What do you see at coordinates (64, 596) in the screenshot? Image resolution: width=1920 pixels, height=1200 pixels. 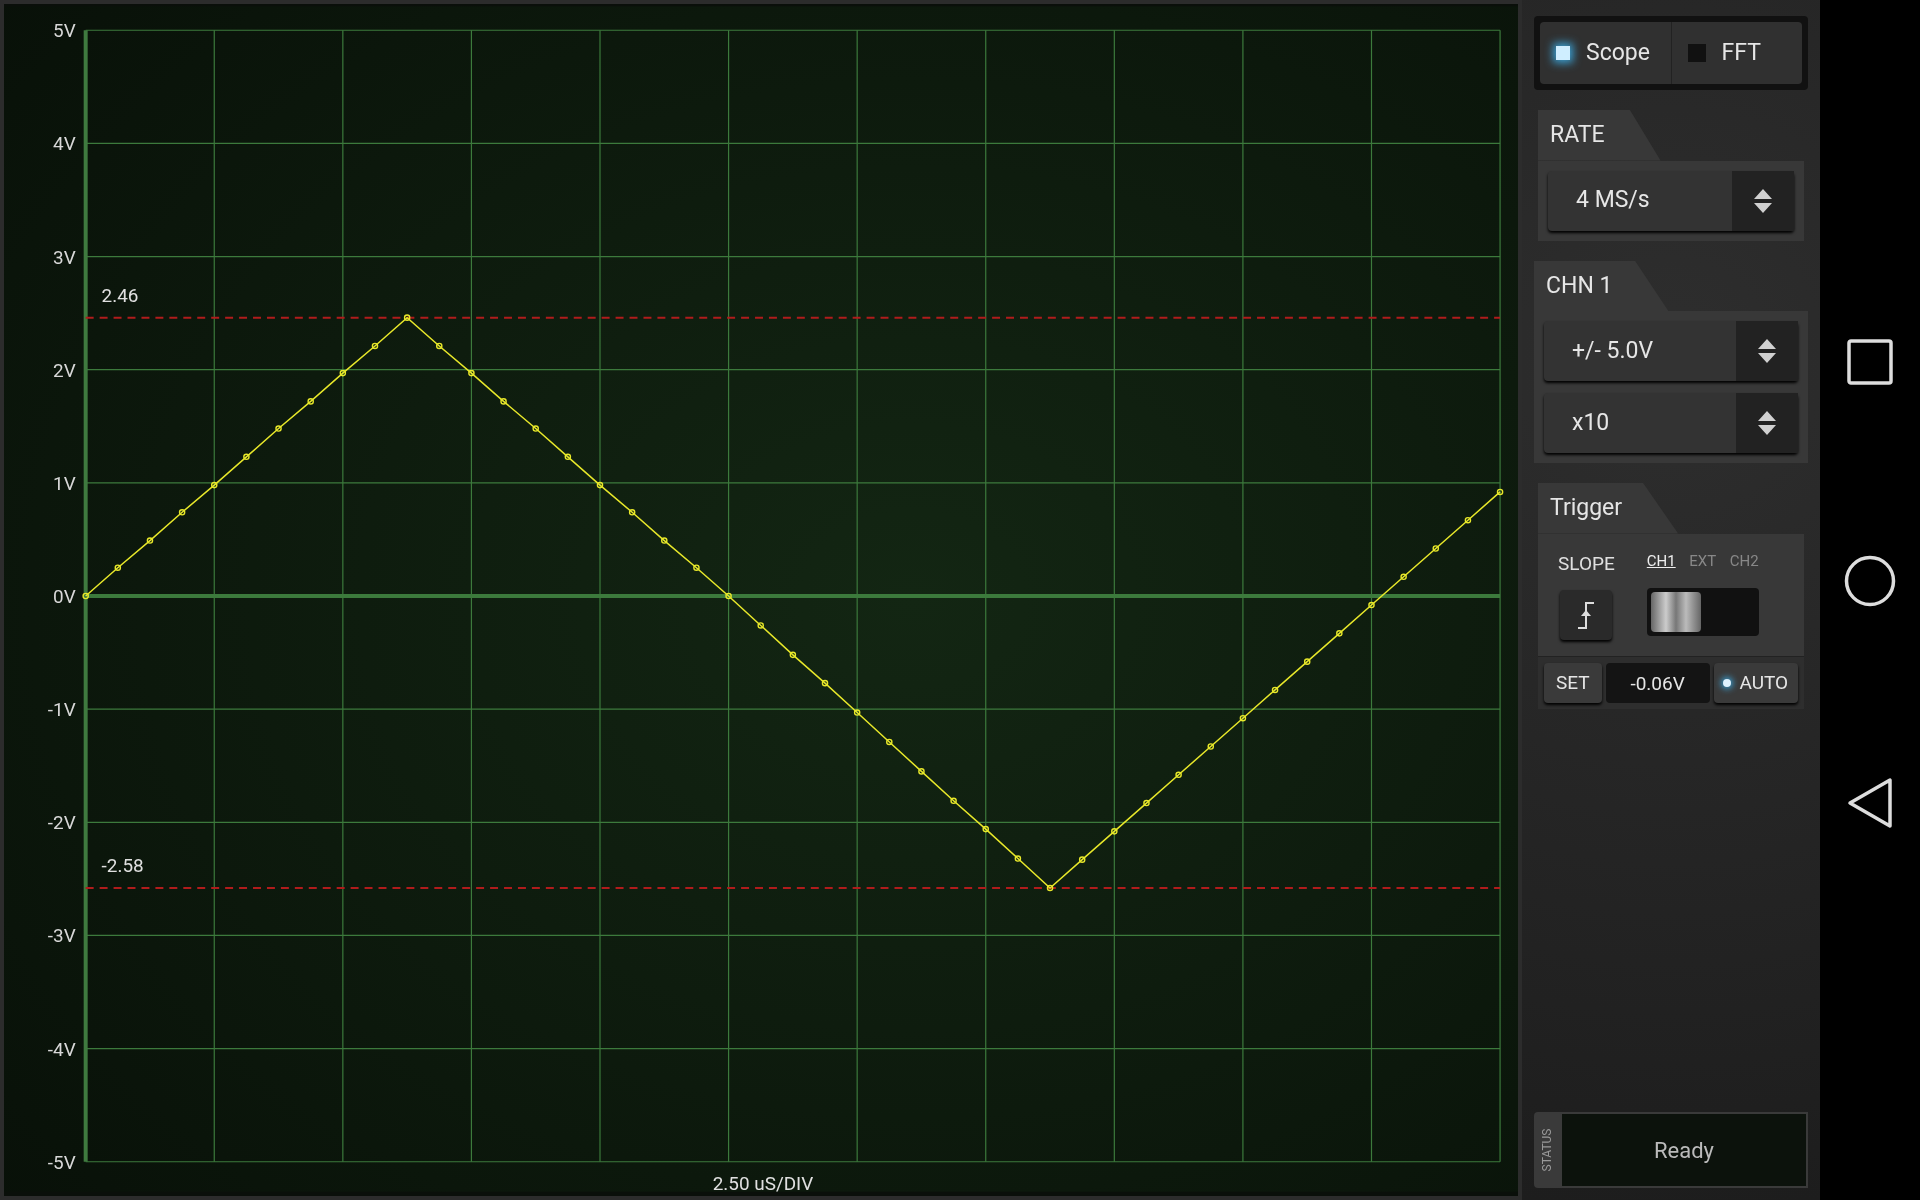 I see `y-tick-label: 0V` at bounding box center [64, 596].